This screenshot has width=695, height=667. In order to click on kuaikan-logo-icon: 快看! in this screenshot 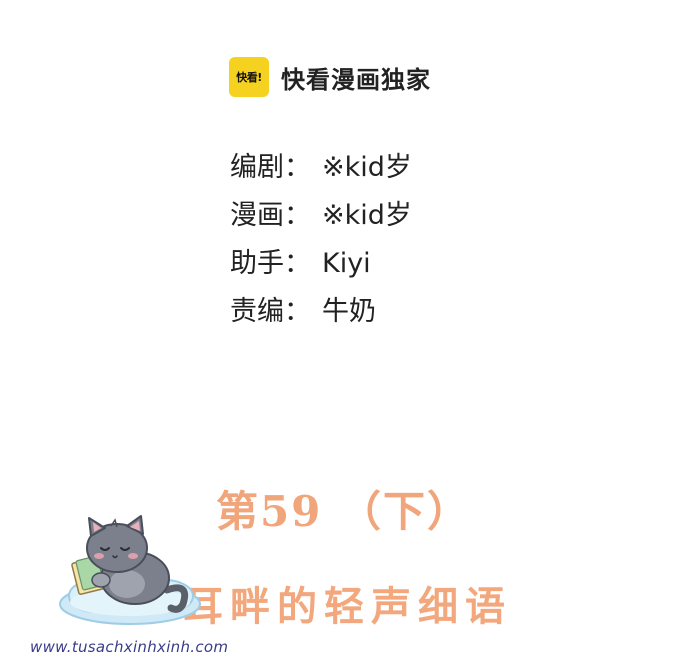, I will do `click(249, 77)`.